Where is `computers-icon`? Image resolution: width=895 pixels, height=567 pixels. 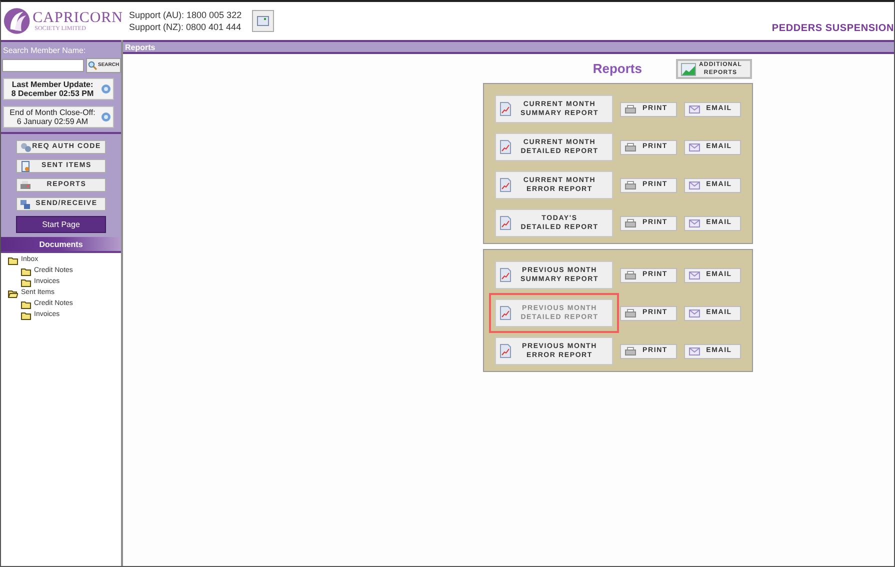 computers-icon is located at coordinates (25, 204).